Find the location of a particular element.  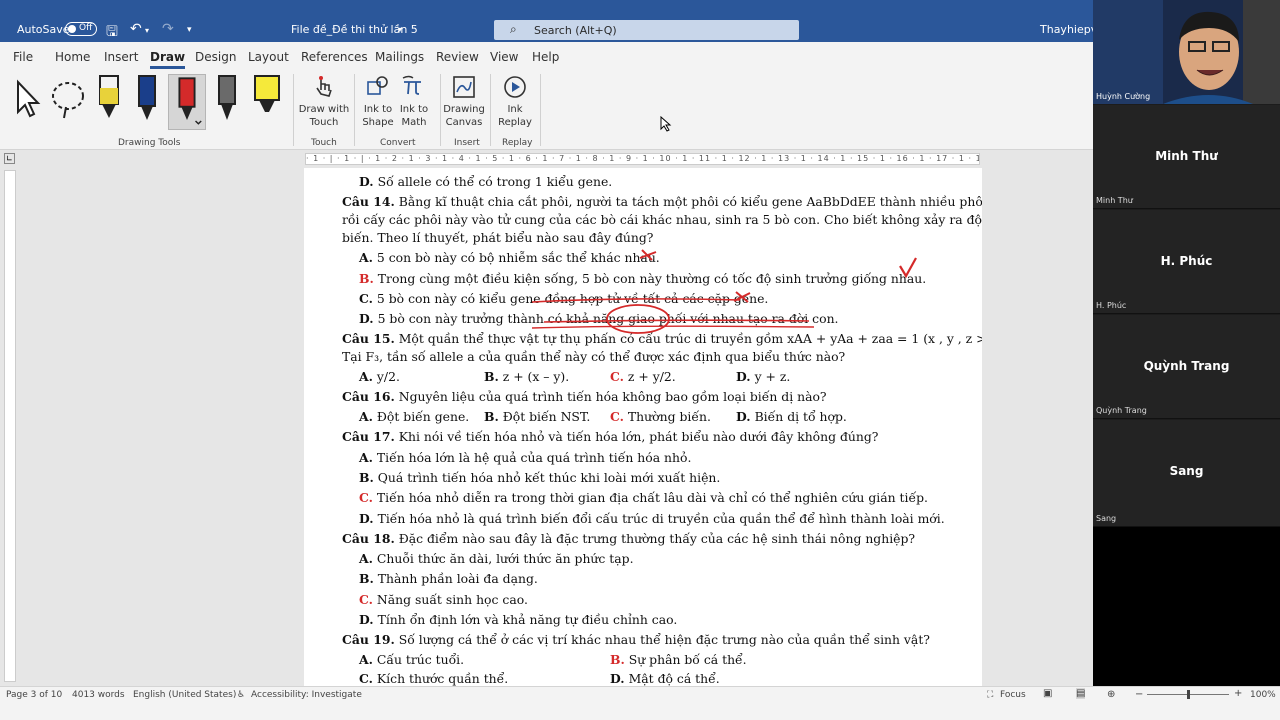

answer-line: A. Cấu trúc tuổi. is located at coordinates (411, 659).